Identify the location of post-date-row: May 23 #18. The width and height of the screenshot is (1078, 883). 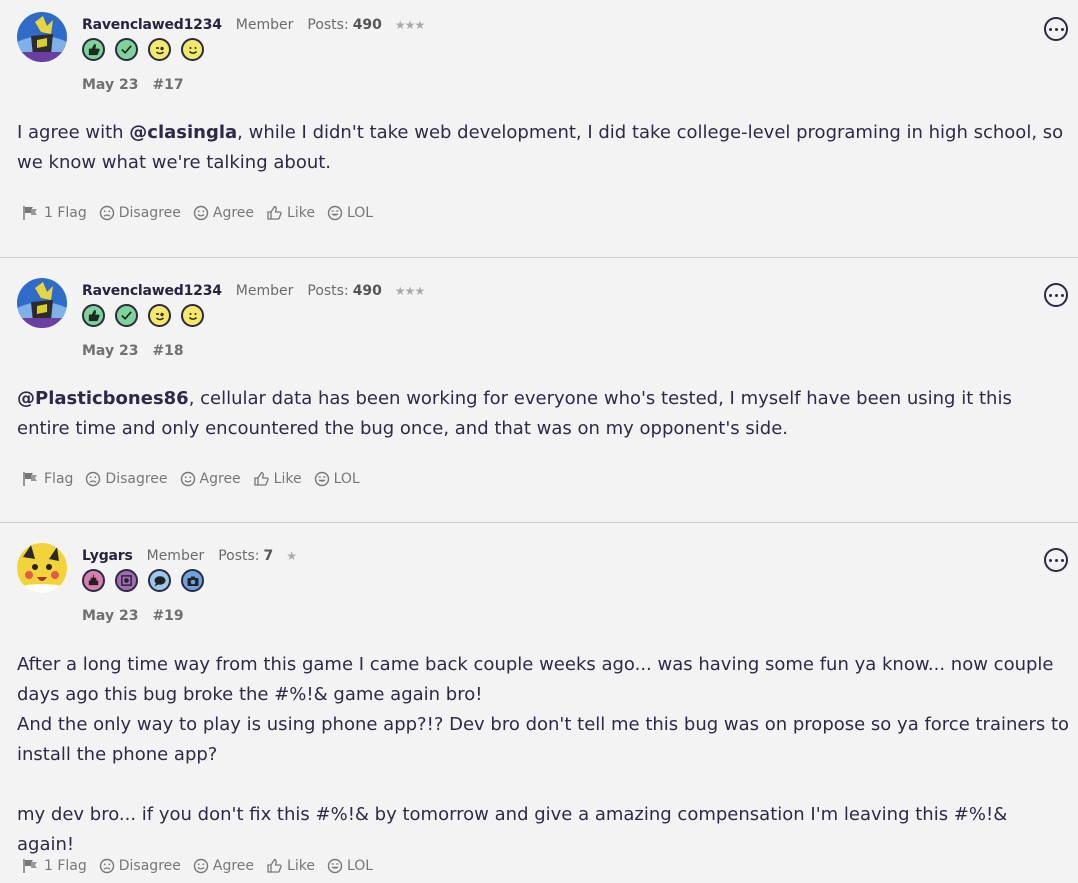
(133, 351).